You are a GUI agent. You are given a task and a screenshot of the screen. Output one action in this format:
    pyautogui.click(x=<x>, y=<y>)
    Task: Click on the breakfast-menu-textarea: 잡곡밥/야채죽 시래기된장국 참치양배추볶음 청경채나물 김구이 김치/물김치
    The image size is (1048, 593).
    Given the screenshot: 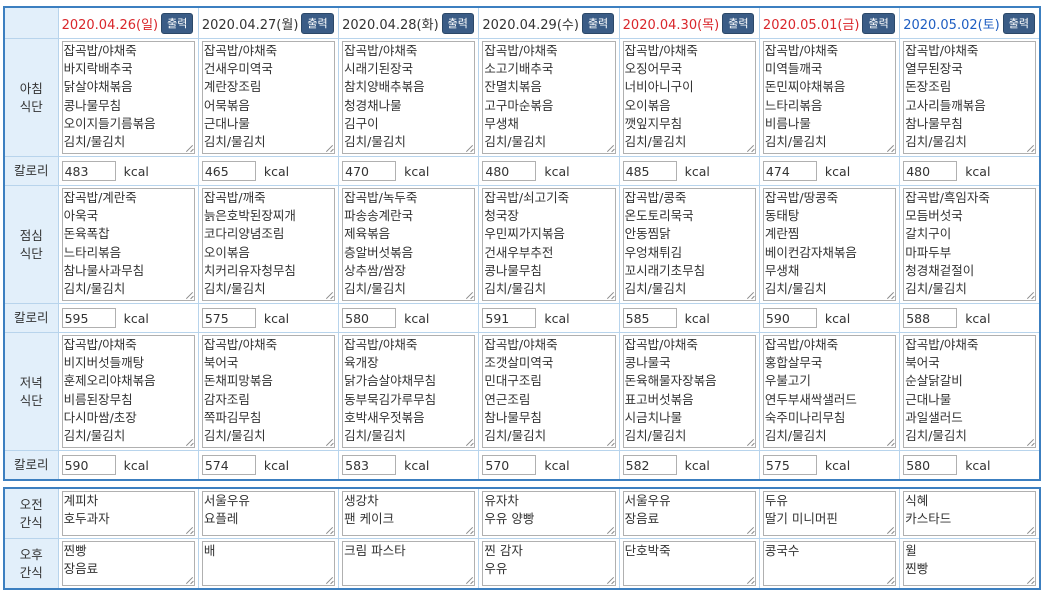 What is the action you would take?
    pyautogui.click(x=409, y=97)
    